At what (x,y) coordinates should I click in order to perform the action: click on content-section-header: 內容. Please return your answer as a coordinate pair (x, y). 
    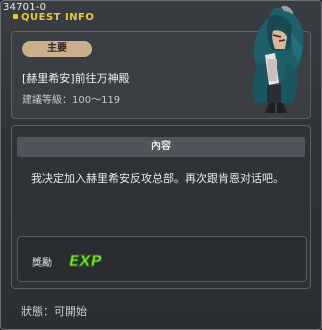
    Looking at the image, I should click on (161, 147).